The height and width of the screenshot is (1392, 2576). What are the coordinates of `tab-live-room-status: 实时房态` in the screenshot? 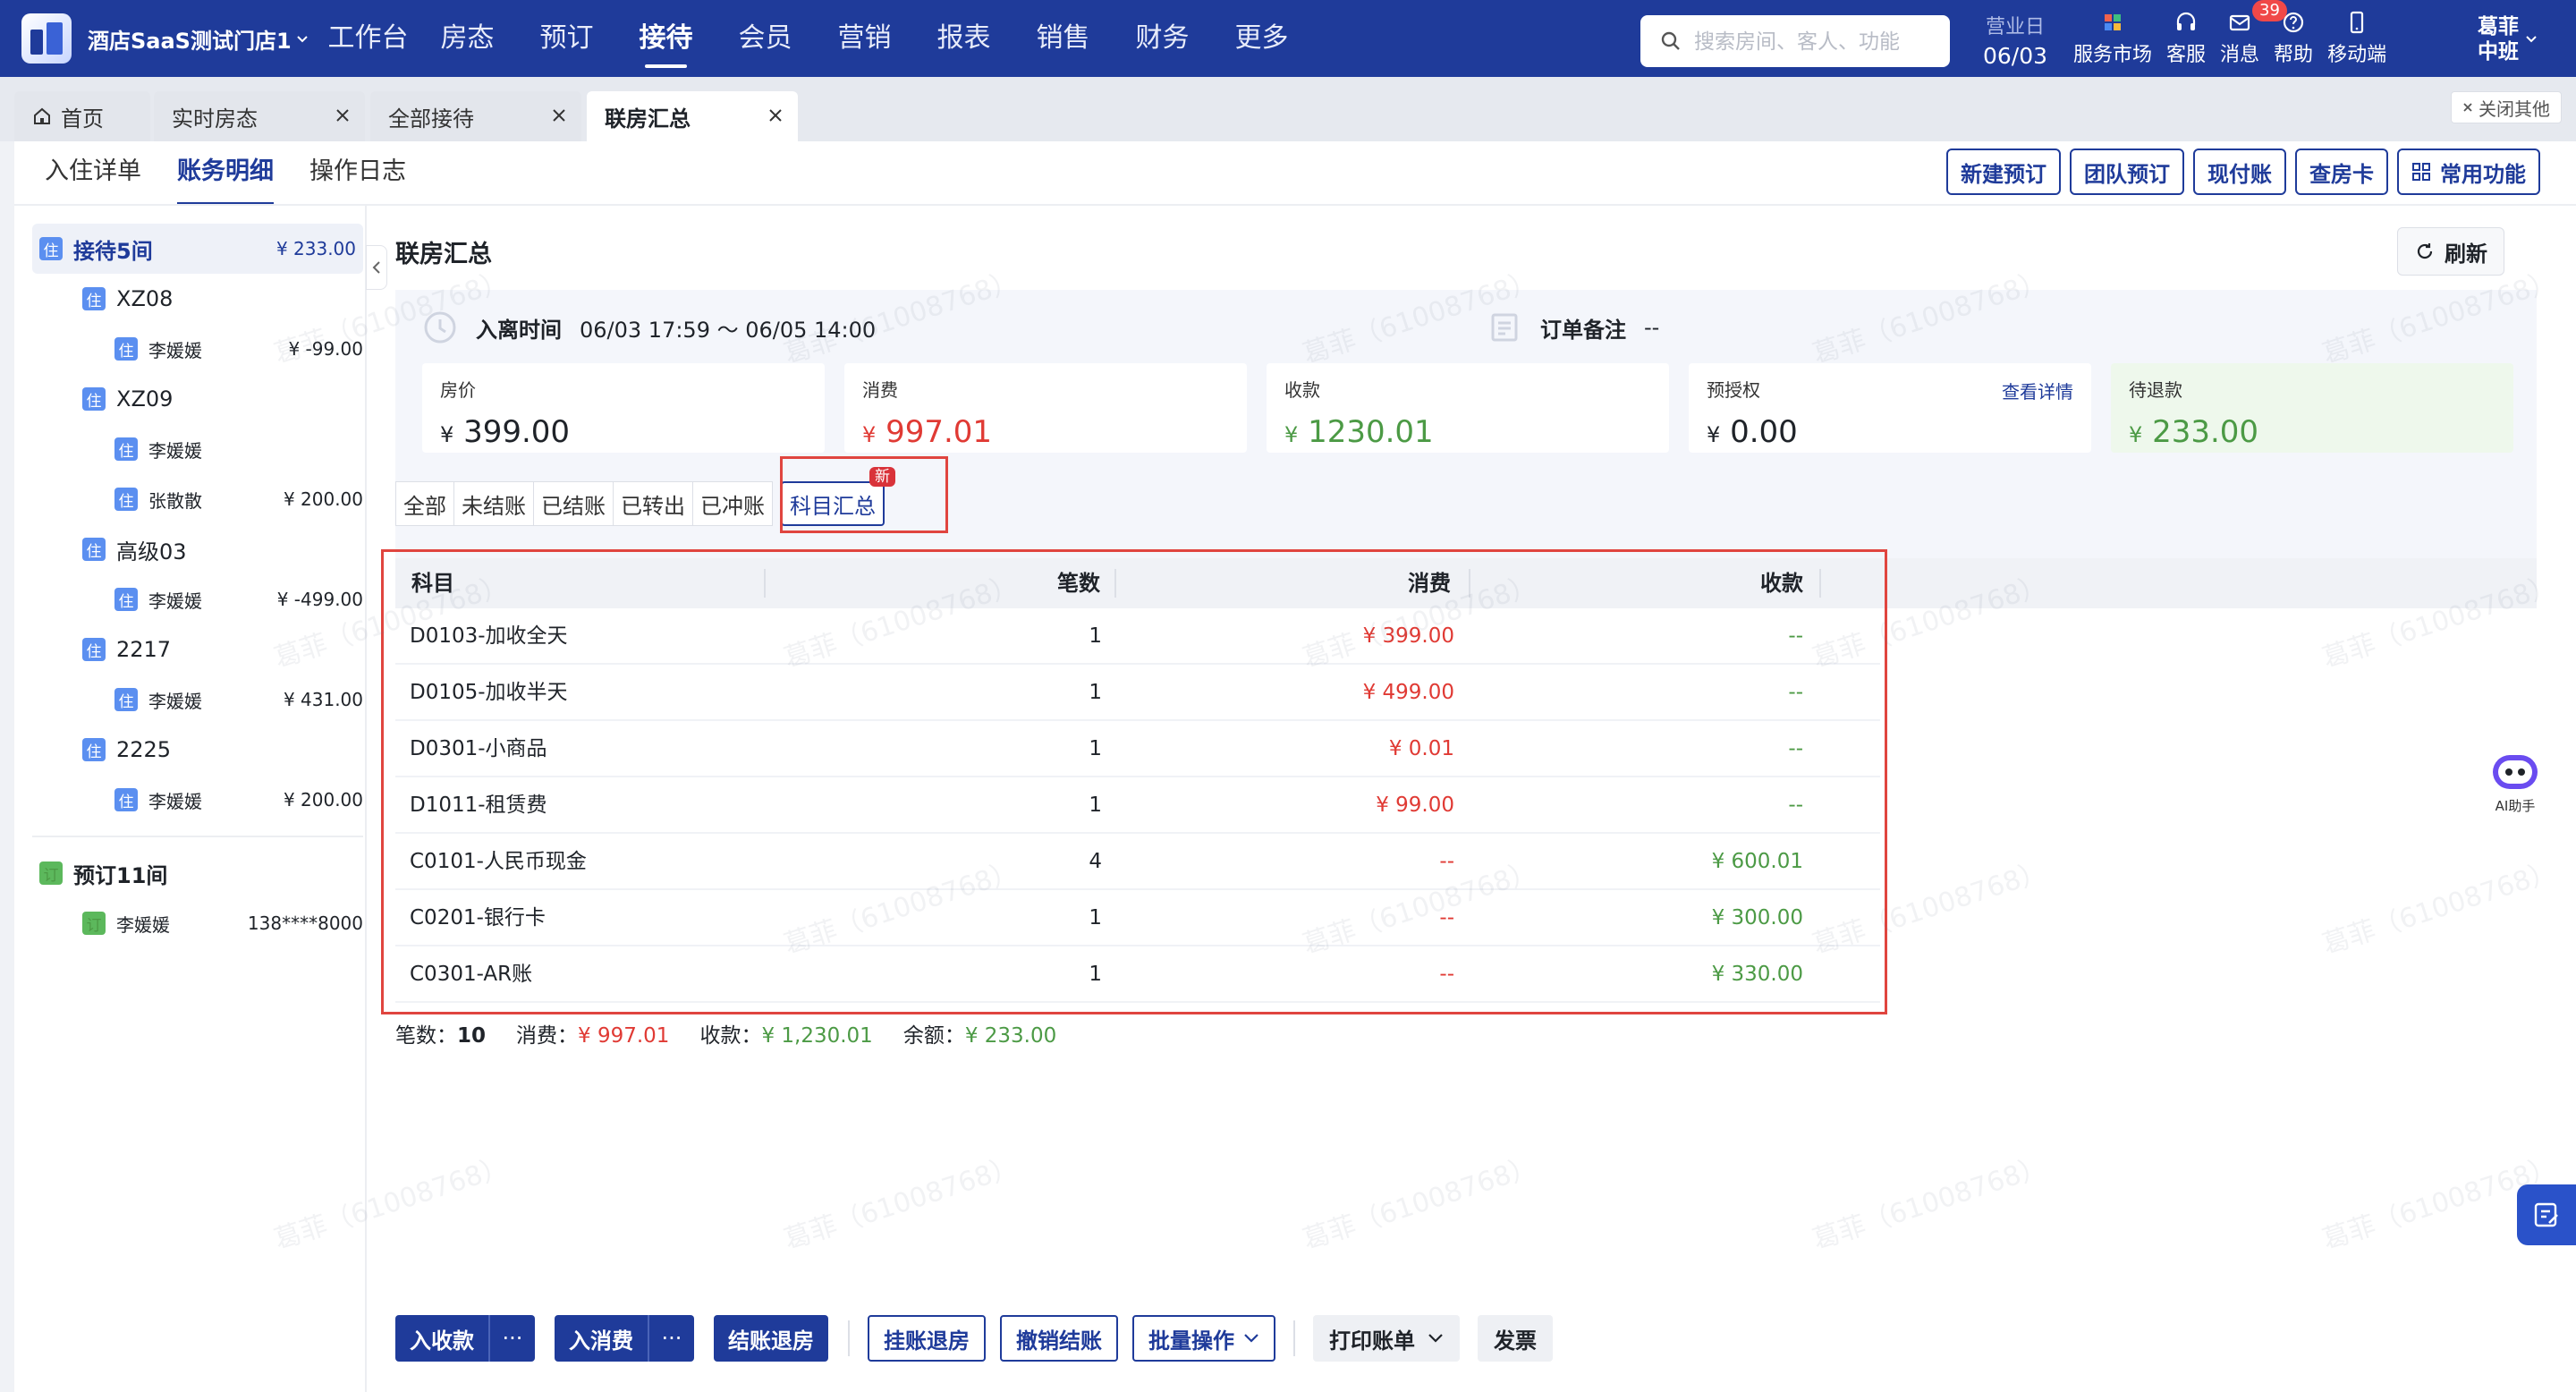 It's located at (259, 116).